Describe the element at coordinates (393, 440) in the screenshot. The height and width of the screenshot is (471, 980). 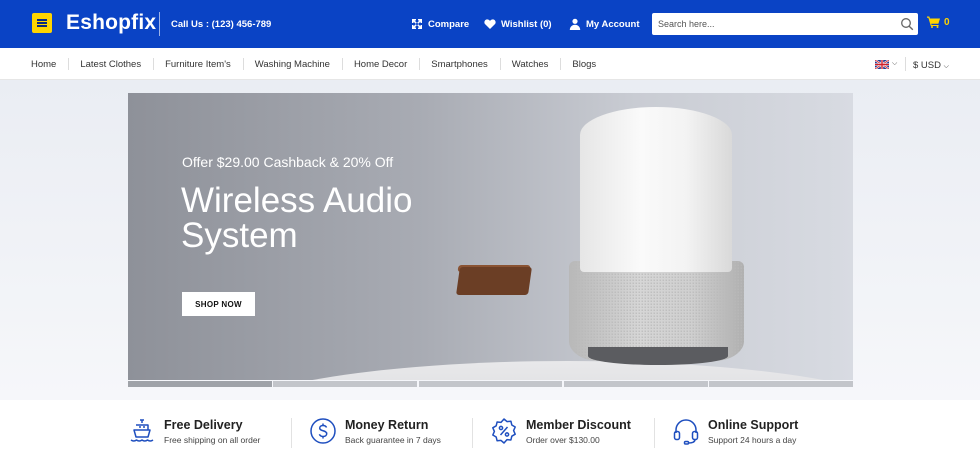
I see `feature-description: Back guarantee in 7 days` at that location.